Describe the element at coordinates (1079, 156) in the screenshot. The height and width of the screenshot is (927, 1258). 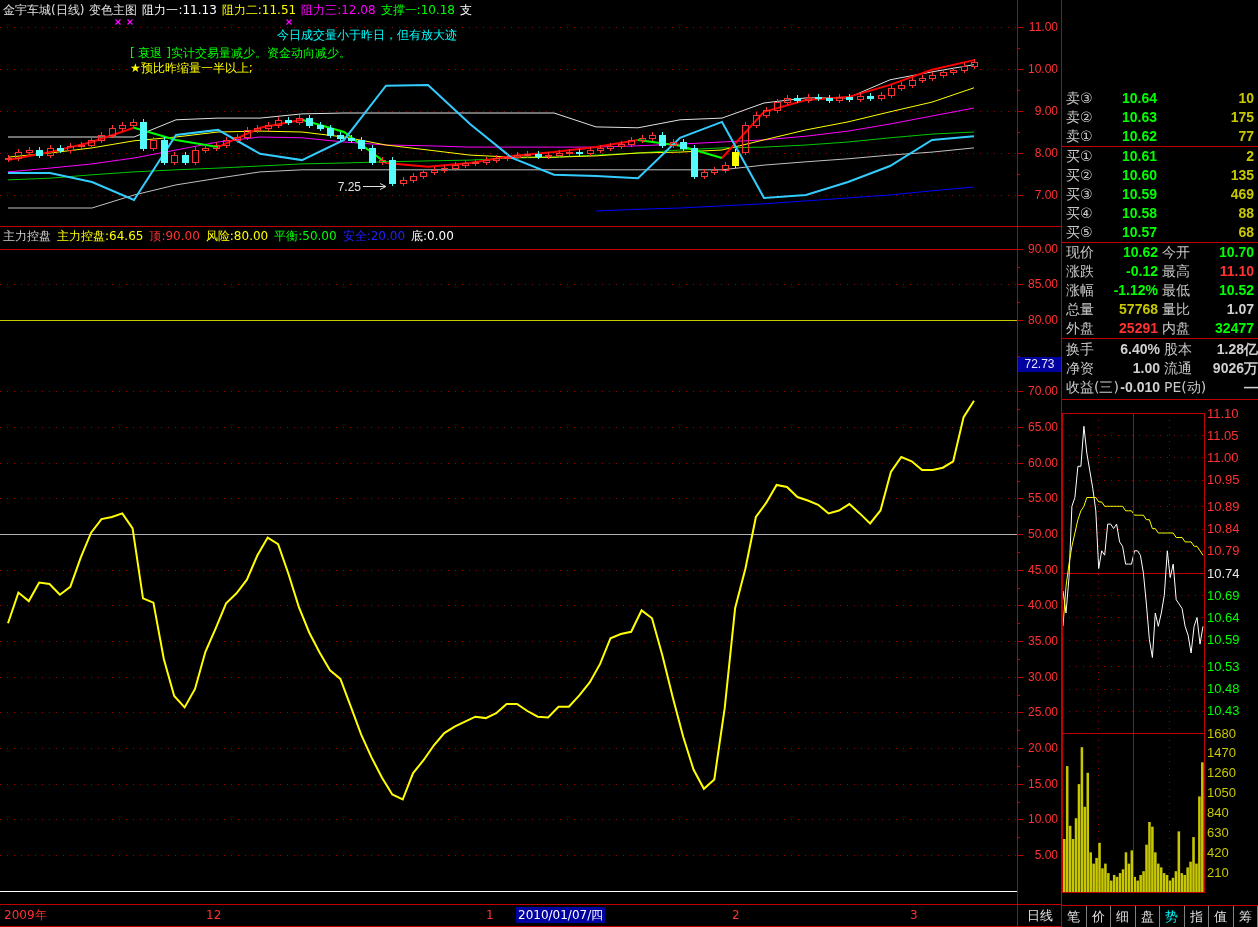
I see `order-label: 买①` at that location.